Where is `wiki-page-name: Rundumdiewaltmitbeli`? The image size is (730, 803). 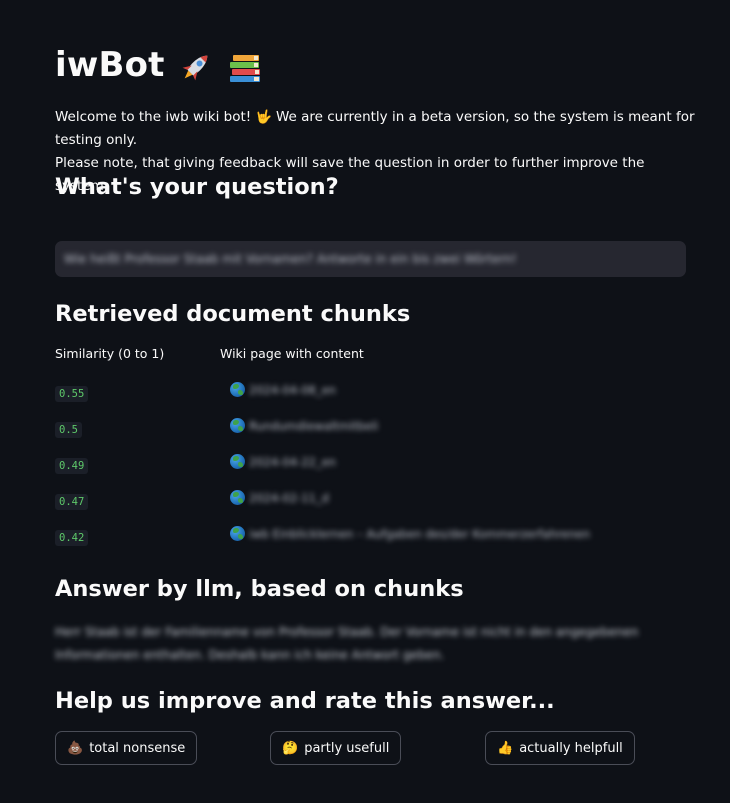 wiki-page-name: Rundumdiewaltmitbeli is located at coordinates (314, 425).